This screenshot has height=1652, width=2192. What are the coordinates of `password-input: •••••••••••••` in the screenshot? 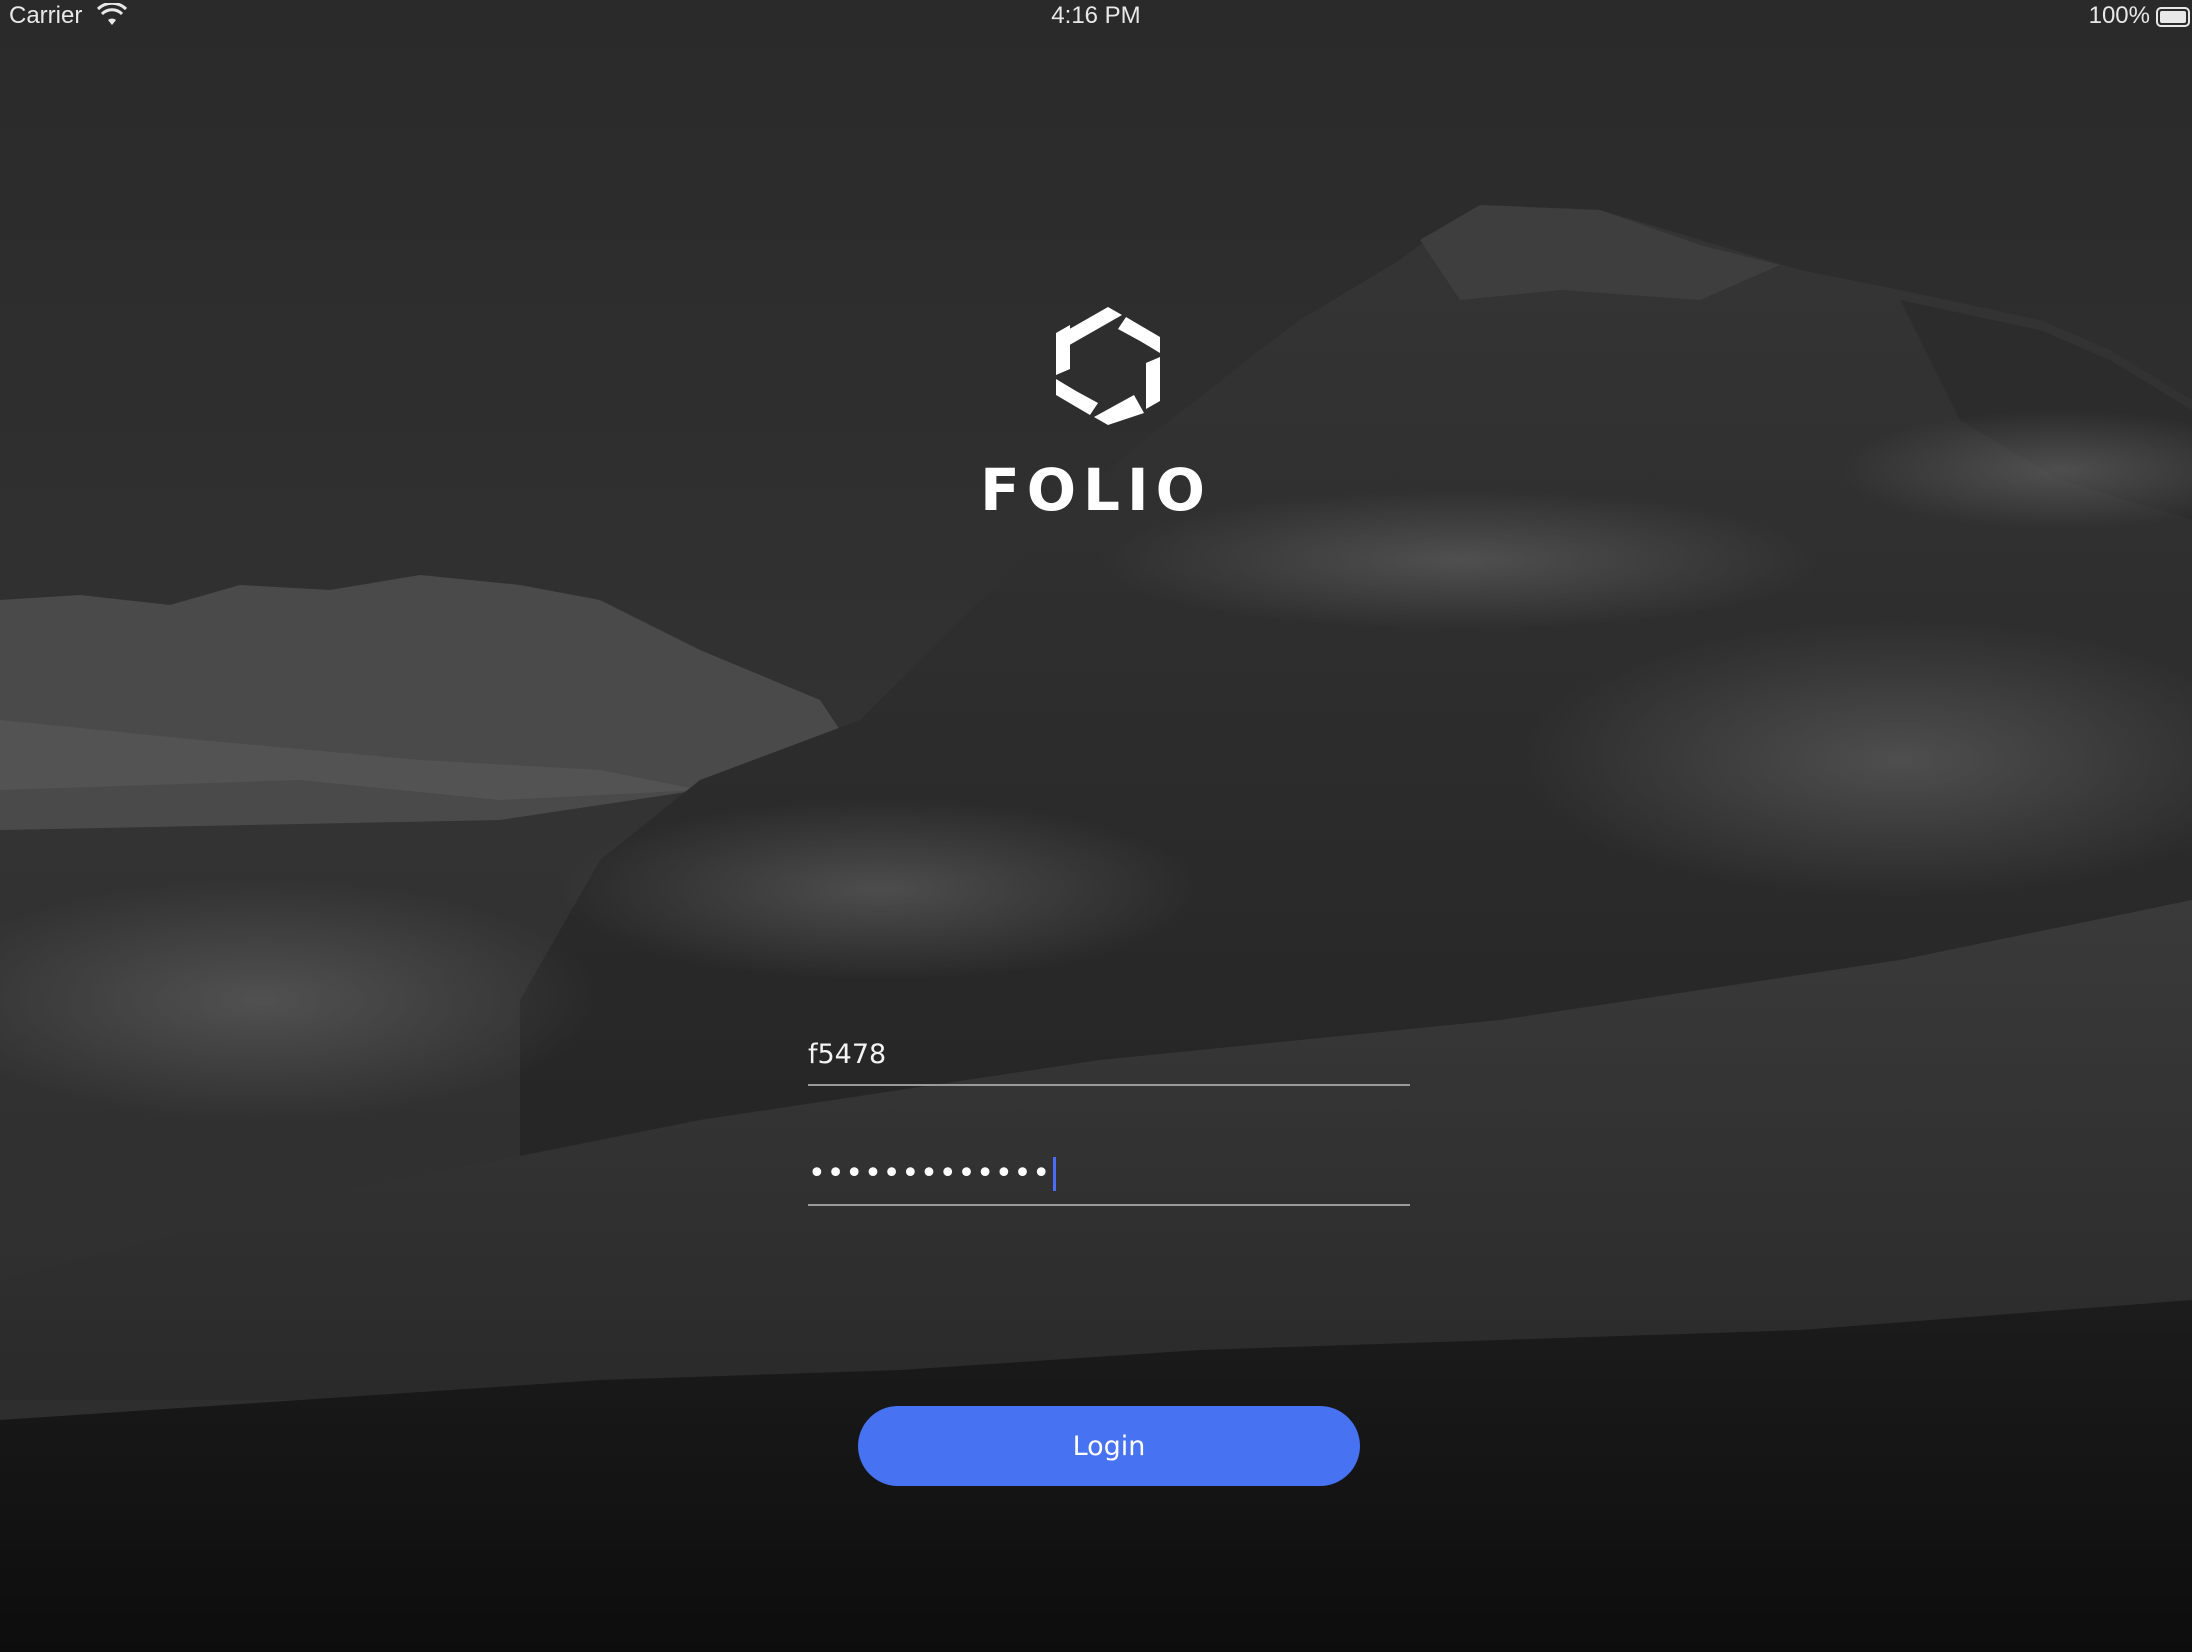 It's located at (932, 1173).